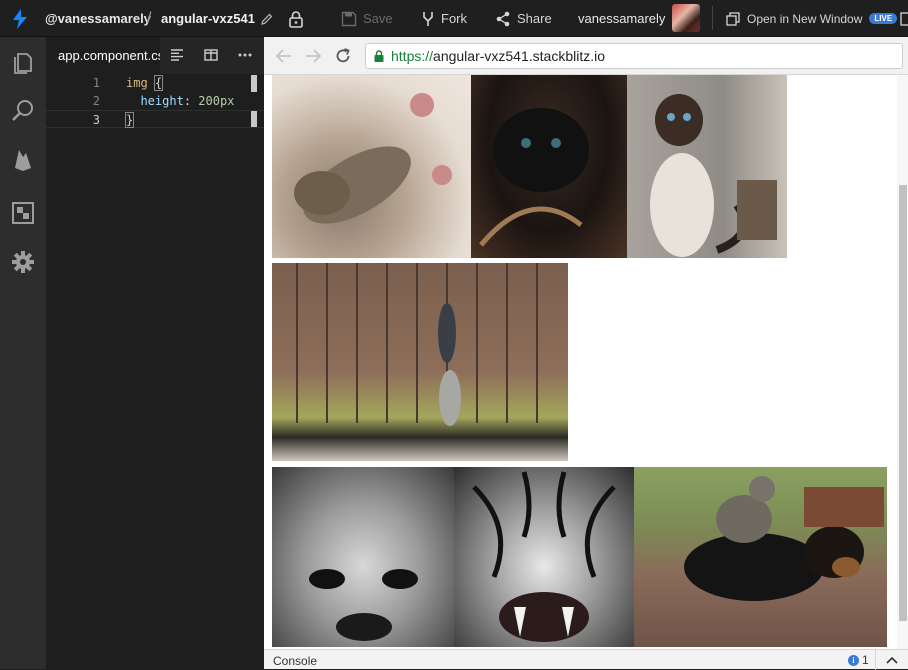  Describe the element at coordinates (296, 18) in the screenshot. I see `lock-icon` at that location.